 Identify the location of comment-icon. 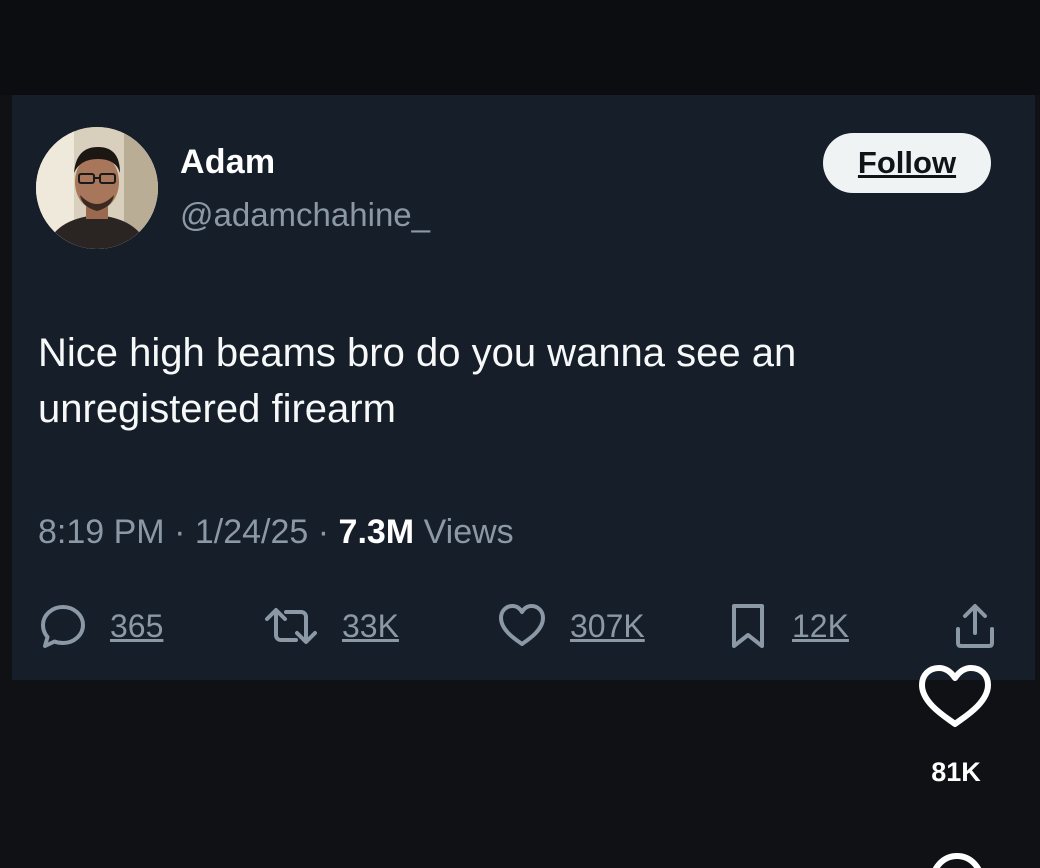
(957, 859).